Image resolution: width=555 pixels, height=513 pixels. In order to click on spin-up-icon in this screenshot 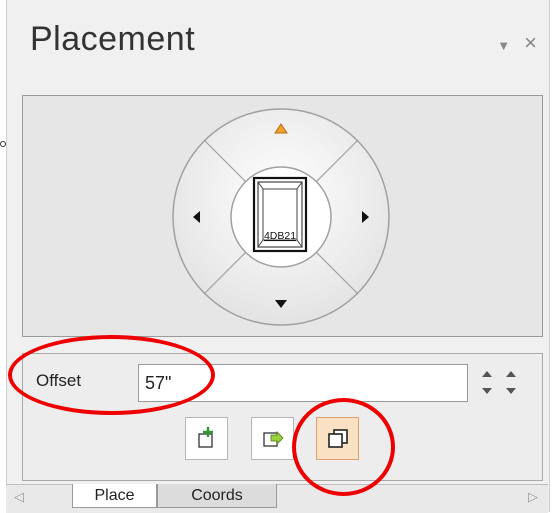, I will do `click(487, 374)`.